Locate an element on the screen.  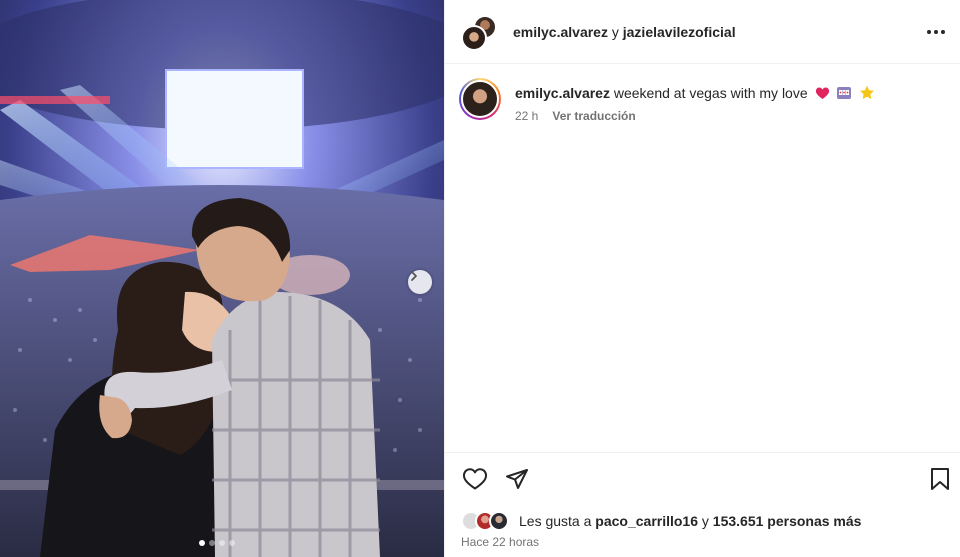
post-timestamp: Hace 22 horas is located at coordinates (500, 542).